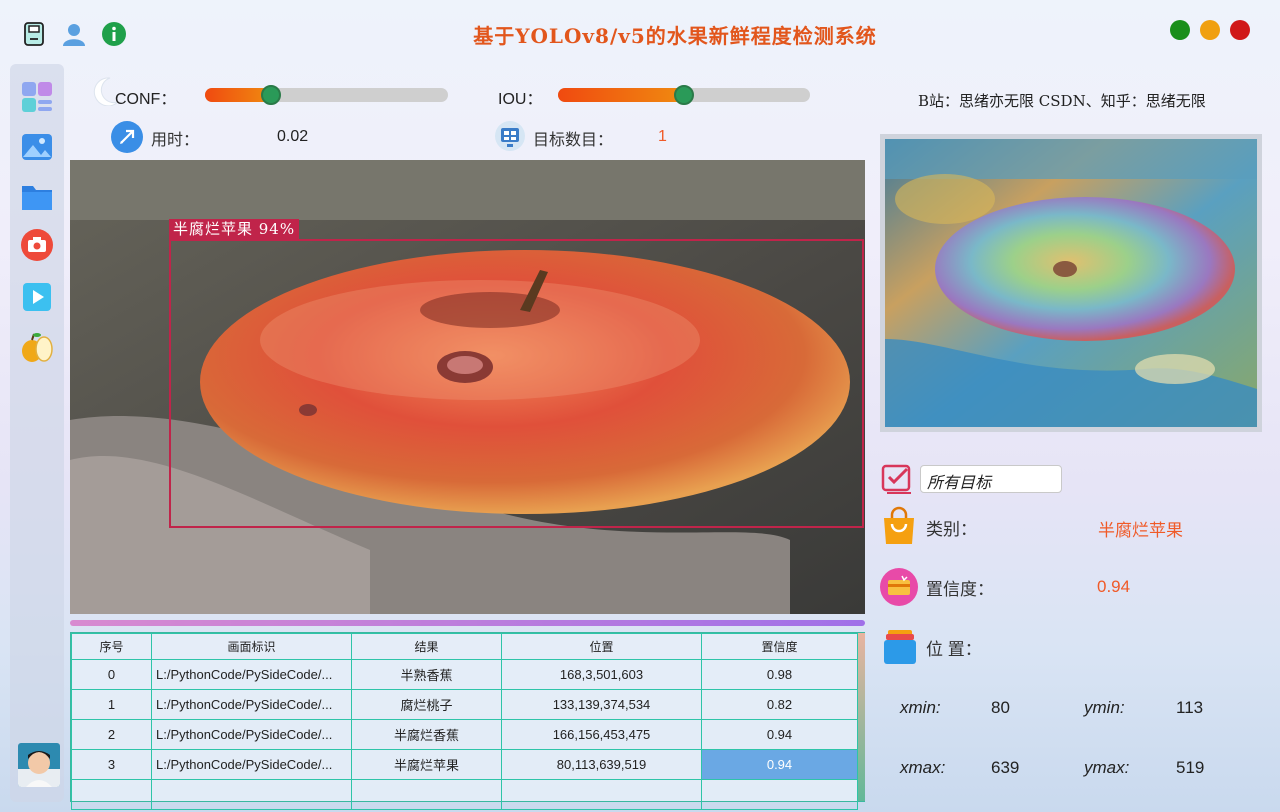 This screenshot has width=1280, height=812. What do you see at coordinates (34, 34) in the screenshot?
I see `save-icon` at bounding box center [34, 34].